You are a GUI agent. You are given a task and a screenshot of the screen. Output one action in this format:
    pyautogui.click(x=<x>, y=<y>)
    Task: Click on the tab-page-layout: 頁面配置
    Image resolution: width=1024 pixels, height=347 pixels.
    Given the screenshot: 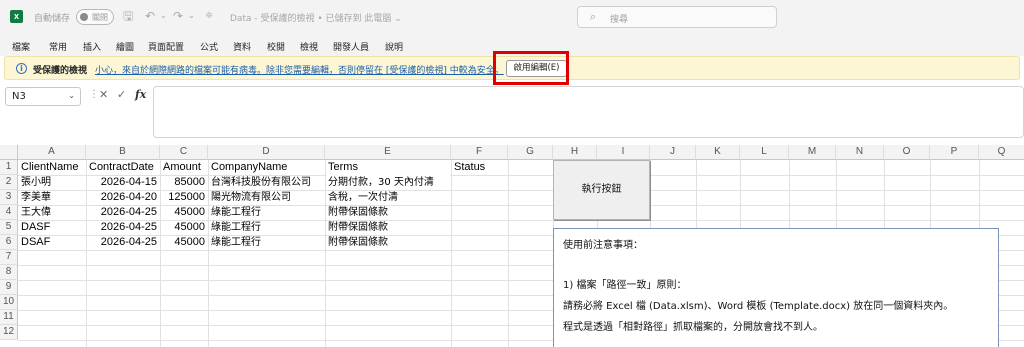 What is the action you would take?
    pyautogui.click(x=166, y=46)
    